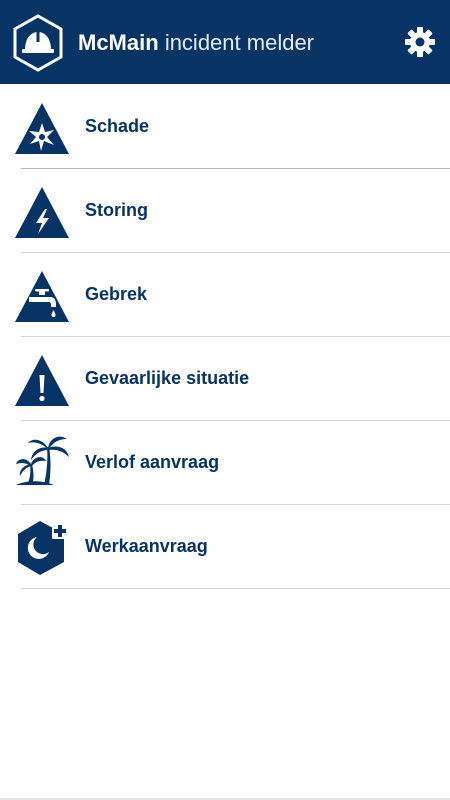  What do you see at coordinates (225, 295) in the screenshot?
I see `menu-item-gebrek: Gebrek` at bounding box center [225, 295].